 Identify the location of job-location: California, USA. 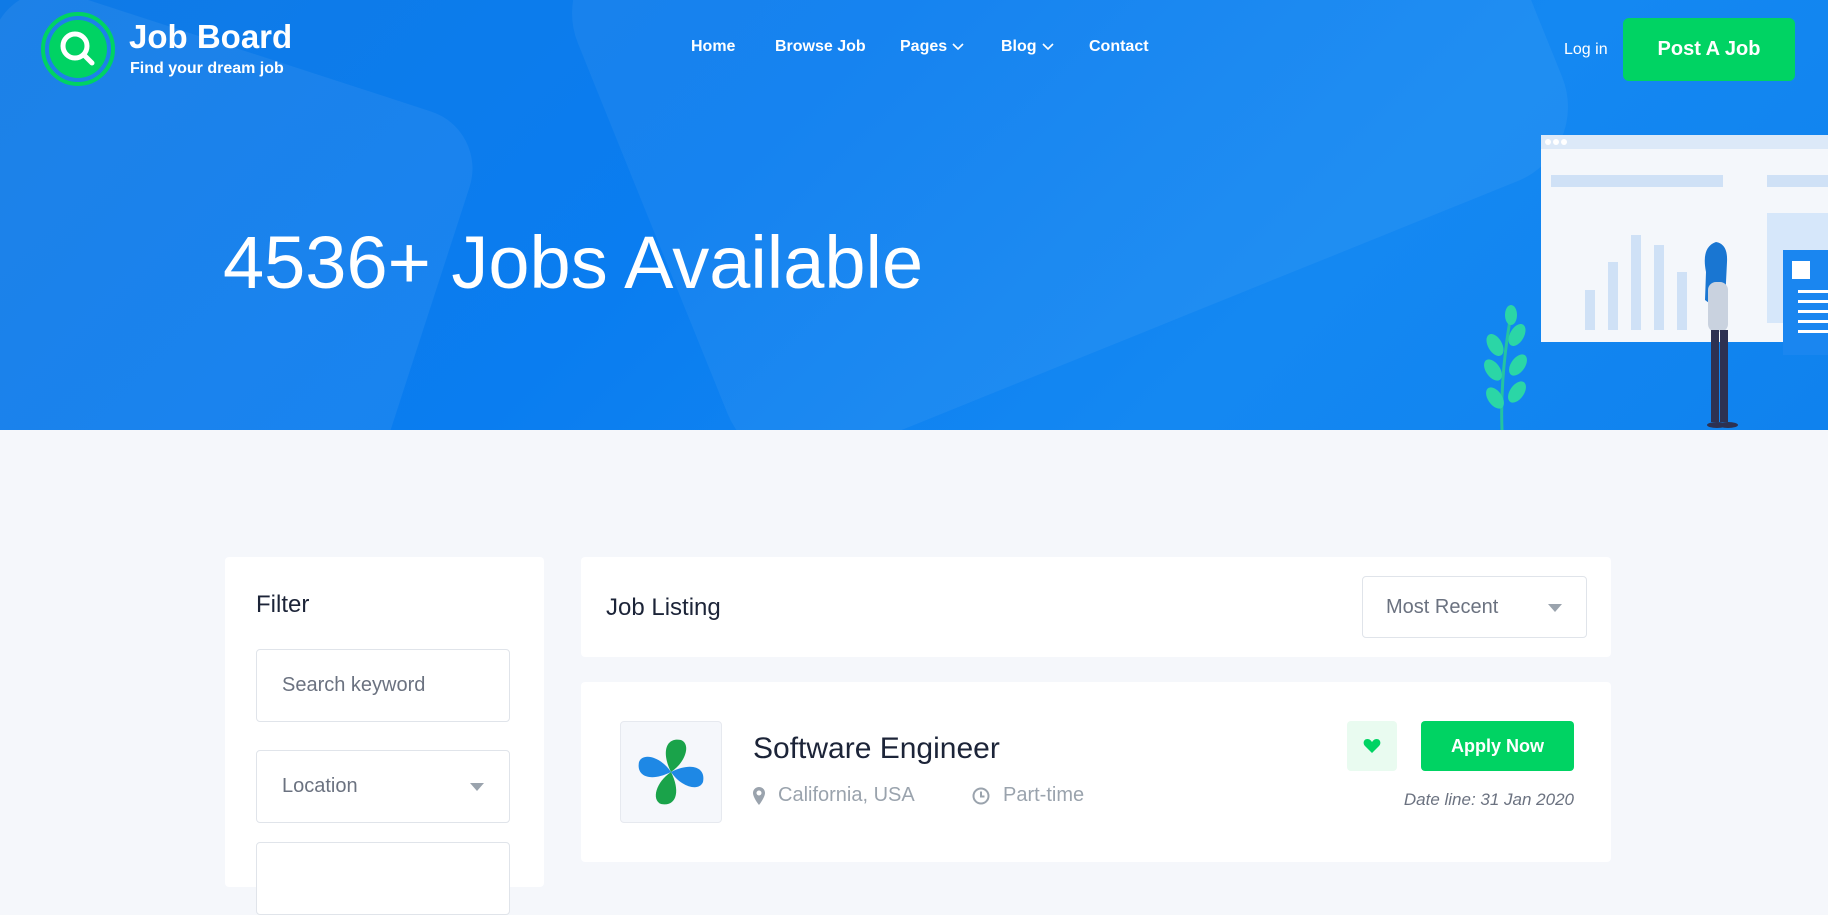
(834, 795).